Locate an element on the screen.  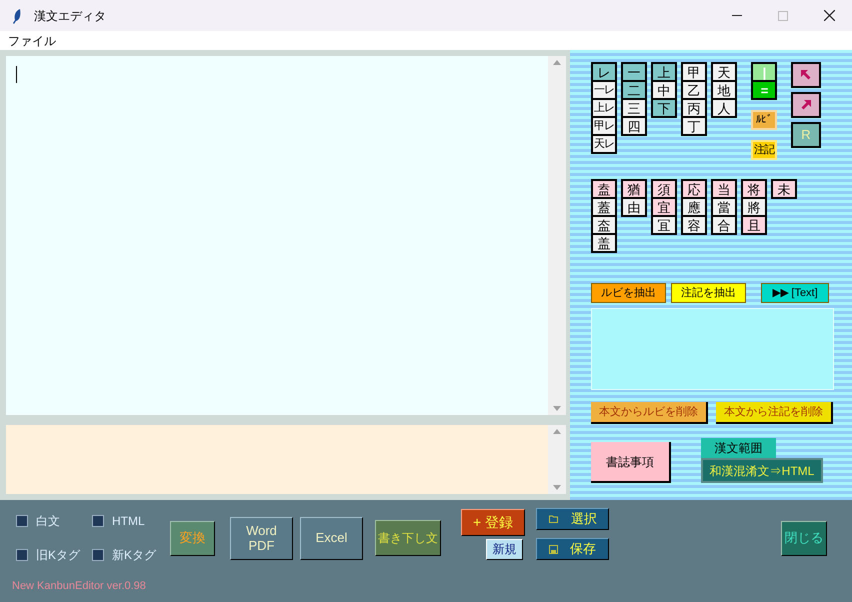
new-button: 新規 is located at coordinates (504, 549).